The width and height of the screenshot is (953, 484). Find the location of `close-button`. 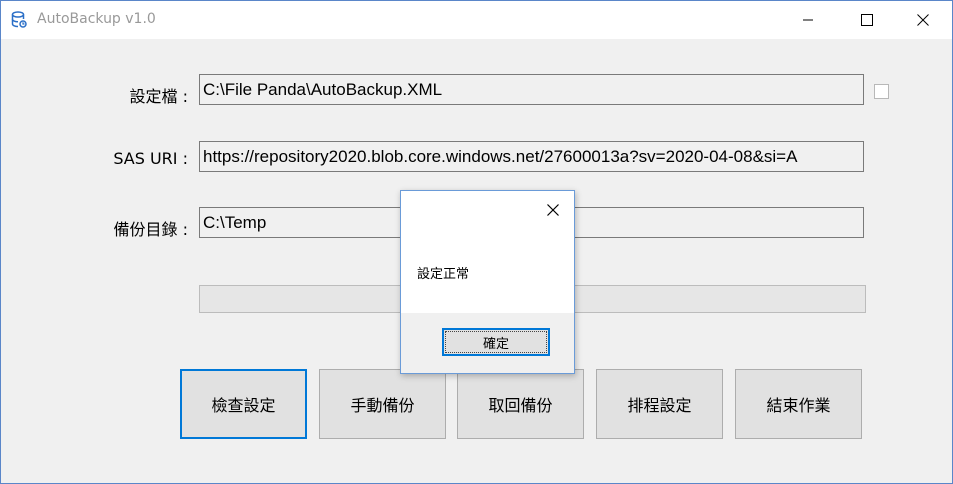

close-button is located at coordinates (923, 20).